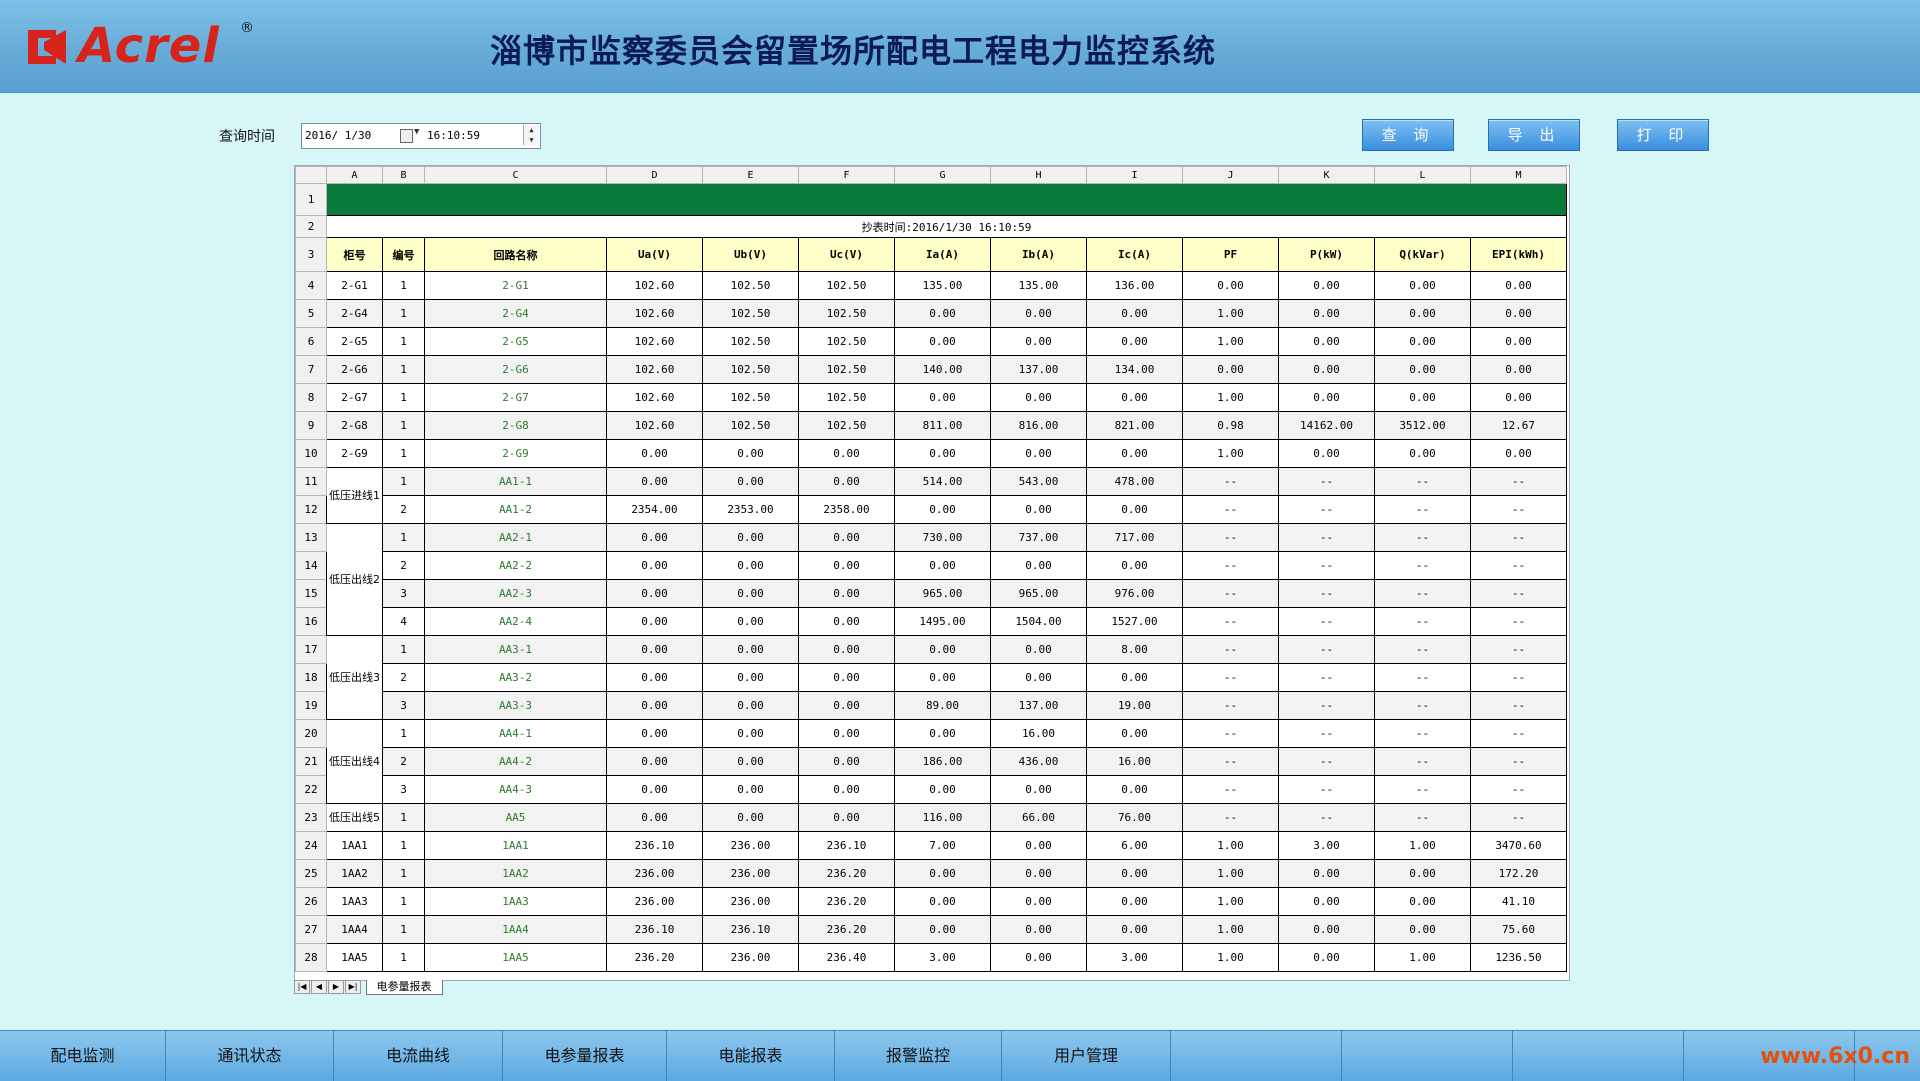 The height and width of the screenshot is (1081, 1920). What do you see at coordinates (354, 873) in the screenshot?
I see `table-cell: 1AA2` at bounding box center [354, 873].